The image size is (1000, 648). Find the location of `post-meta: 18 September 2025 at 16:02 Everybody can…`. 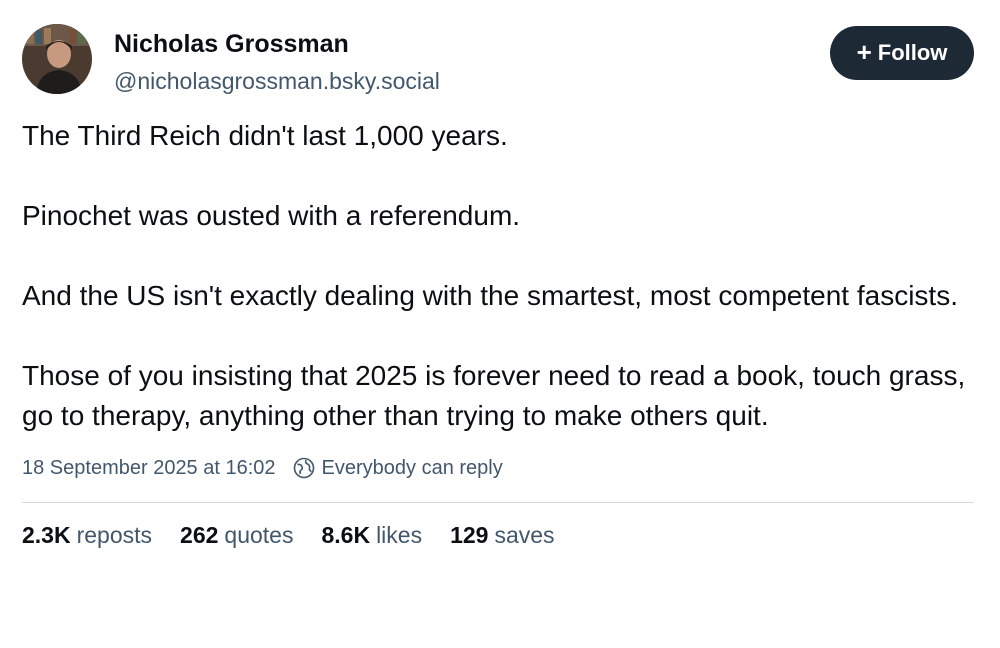

post-meta: 18 September 2025 at 16:02 Everybody can… is located at coordinates (498, 468).